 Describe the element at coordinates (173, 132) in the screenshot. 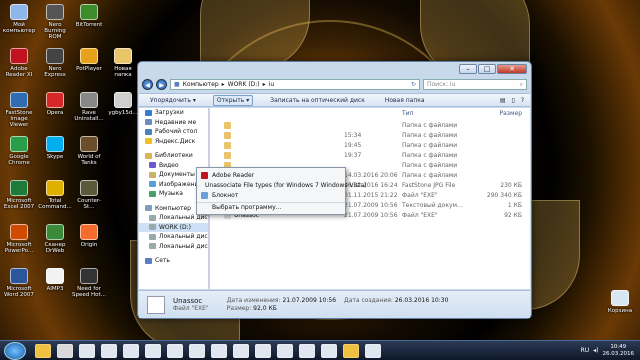

I see `nav-item: Рабочий стол` at that location.